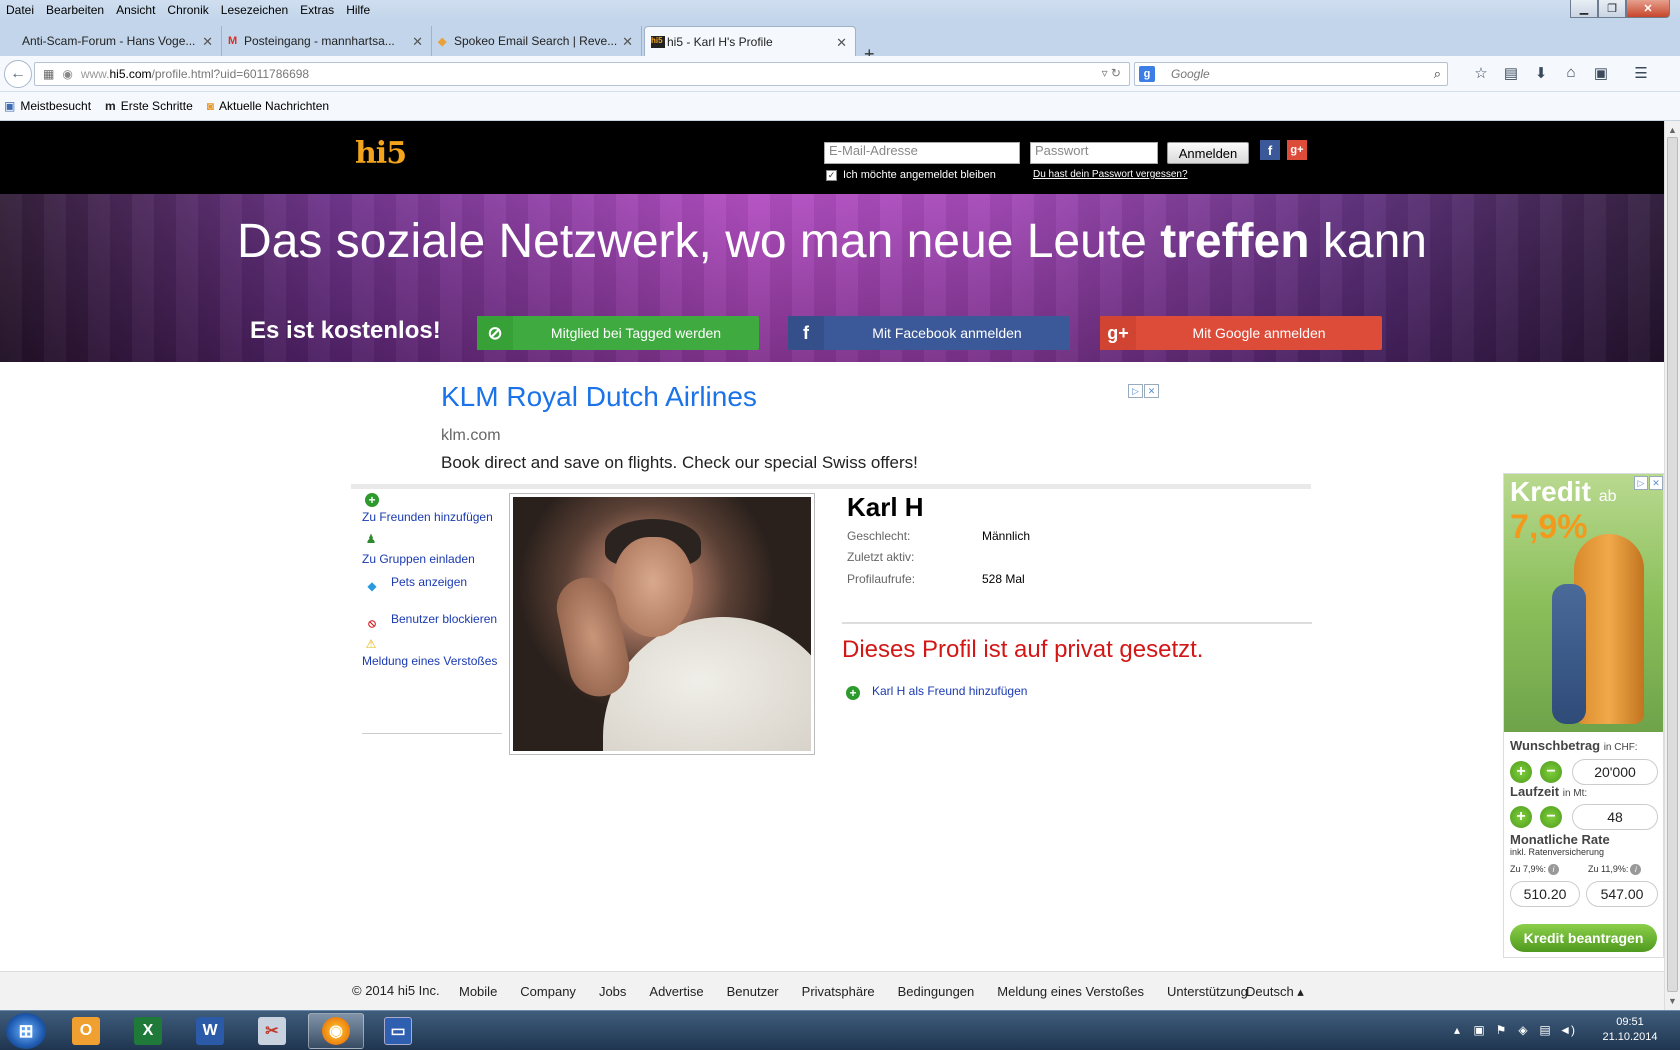 Image resolution: width=1680 pixels, height=1050 pixels. Describe the element at coordinates (676, 991) in the screenshot. I see `footer-link-advertise: Advertise` at that location.